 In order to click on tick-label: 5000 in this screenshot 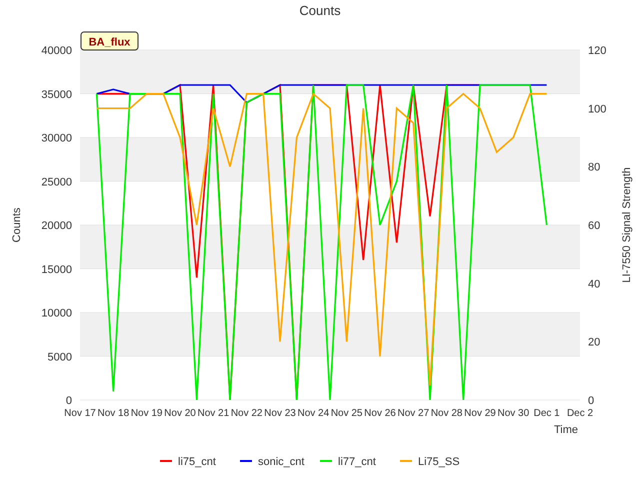, I will do `click(60, 357)`.